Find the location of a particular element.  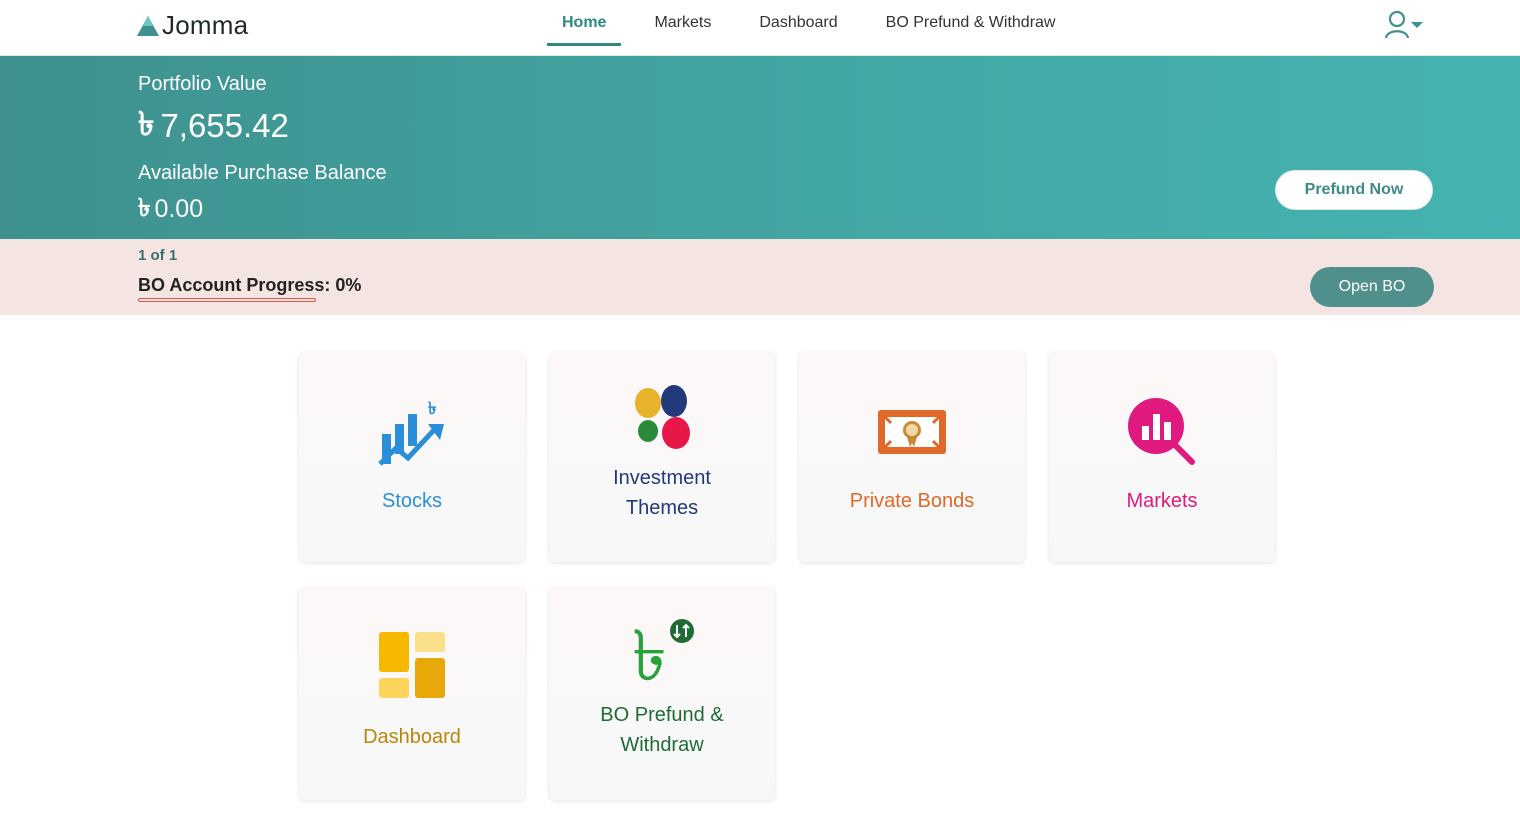

card-private-bonds-label: Private Bonds is located at coordinates (912, 501).